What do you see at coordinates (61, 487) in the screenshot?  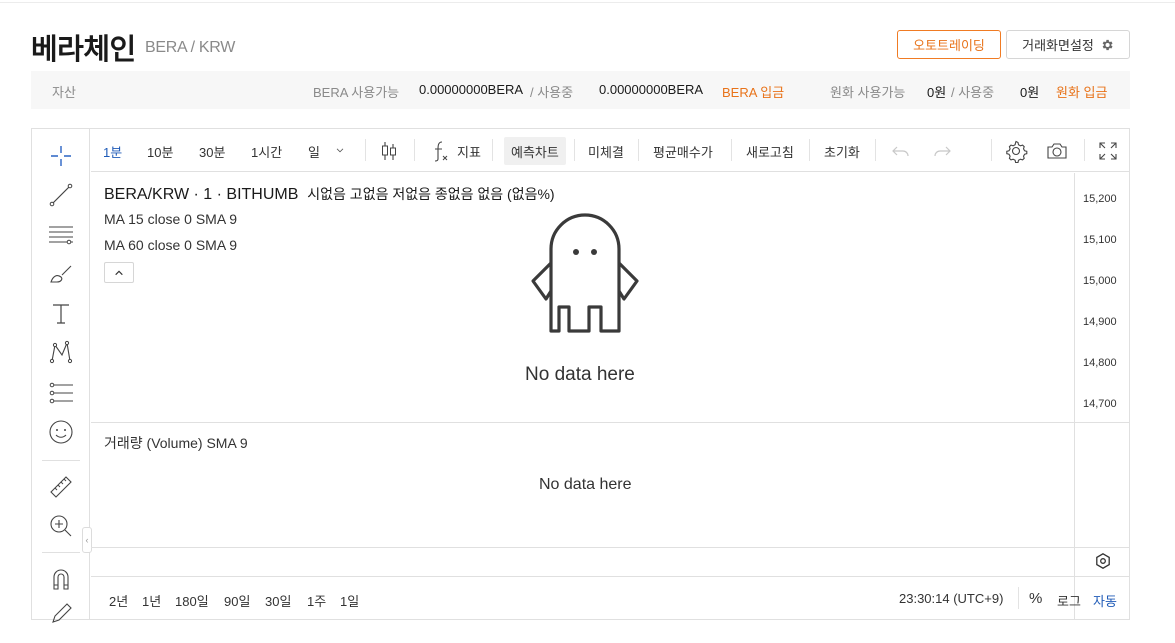 I see `ruler-icon` at bounding box center [61, 487].